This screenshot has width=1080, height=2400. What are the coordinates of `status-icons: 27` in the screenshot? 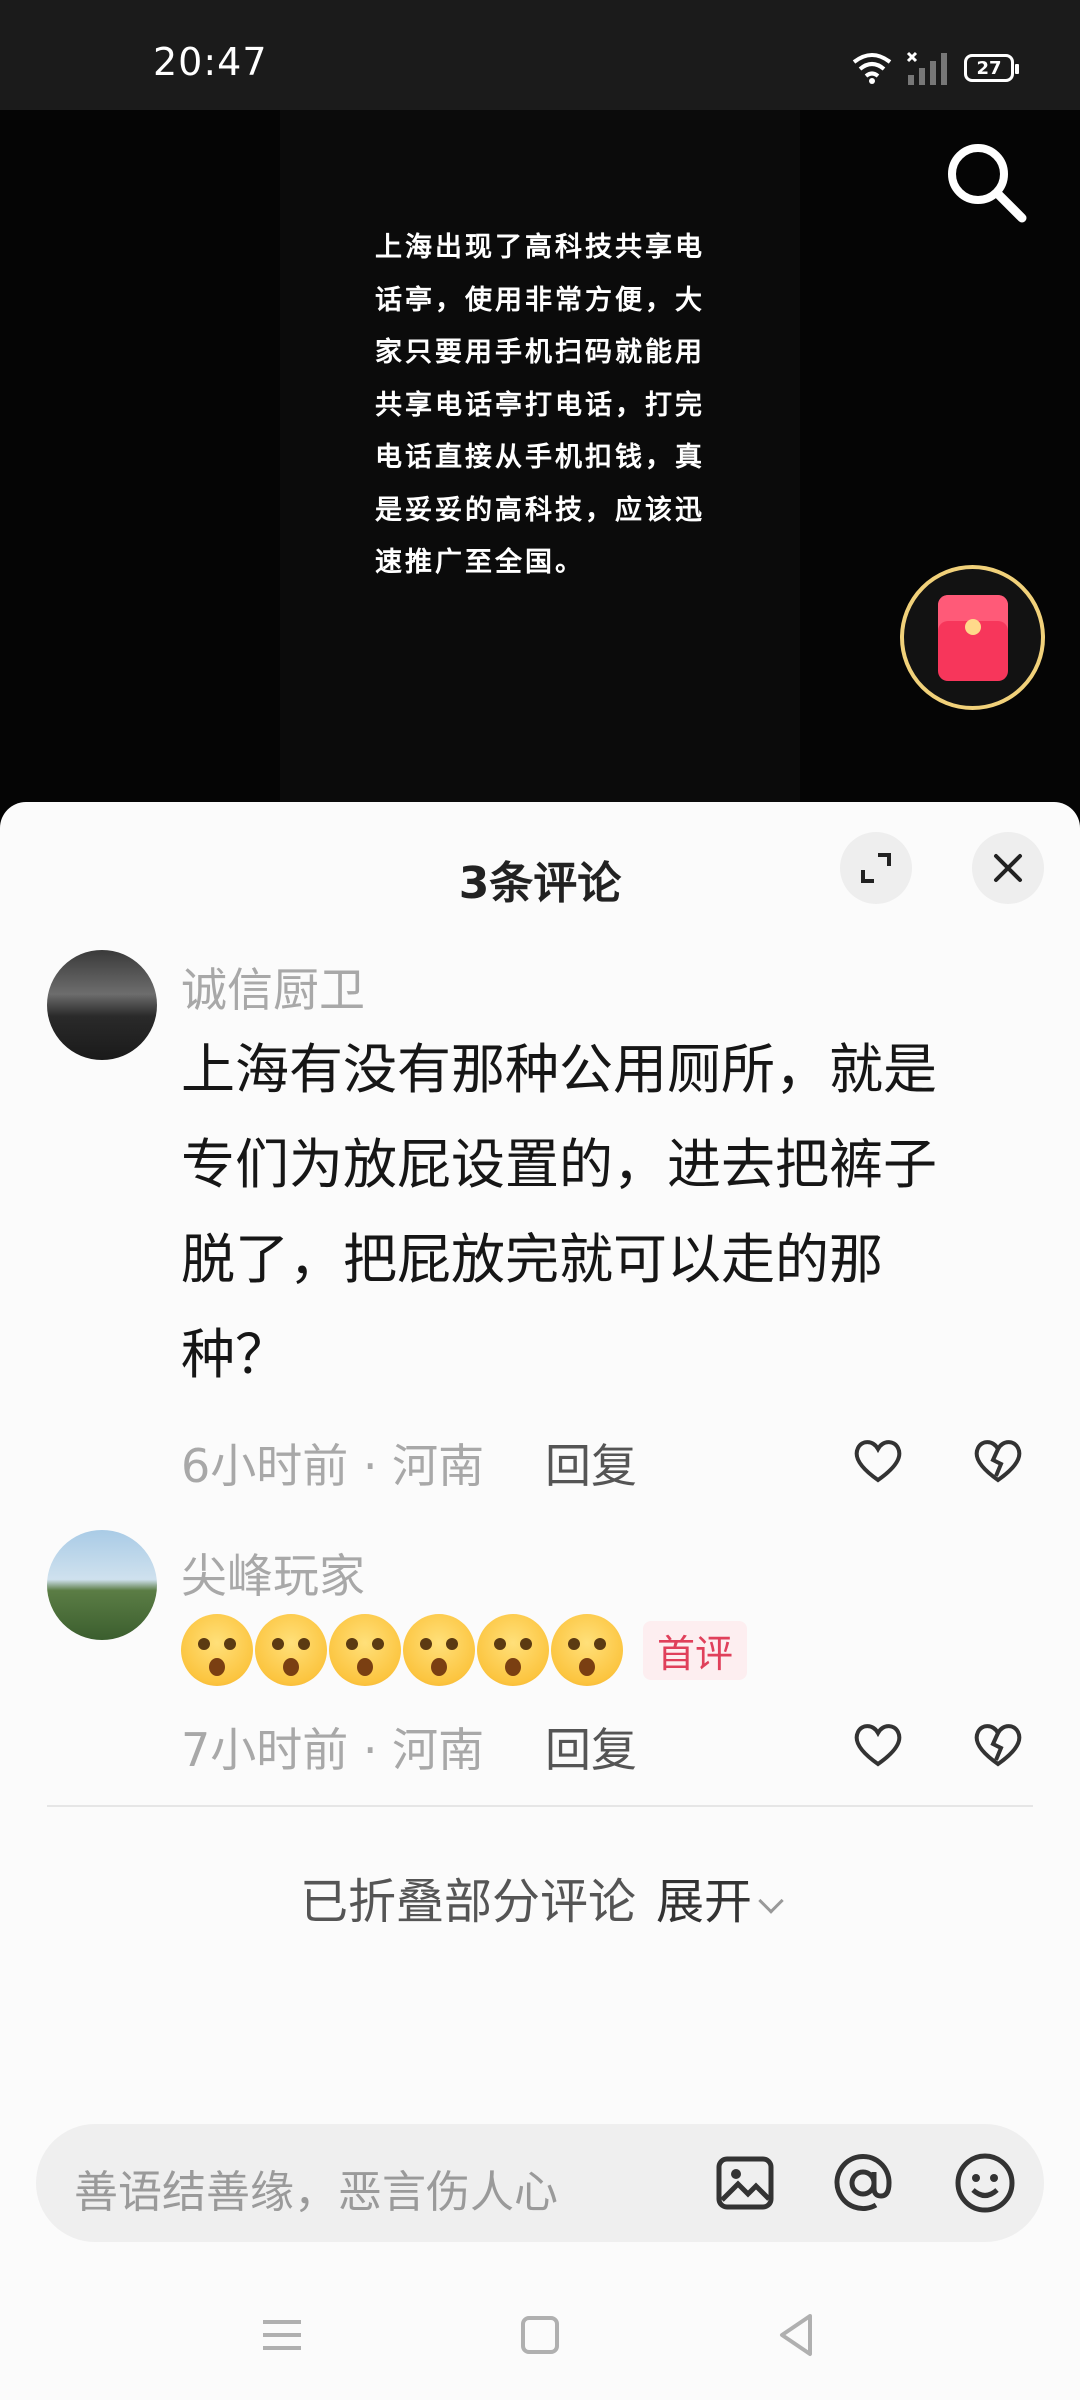 It's located at (935, 68).